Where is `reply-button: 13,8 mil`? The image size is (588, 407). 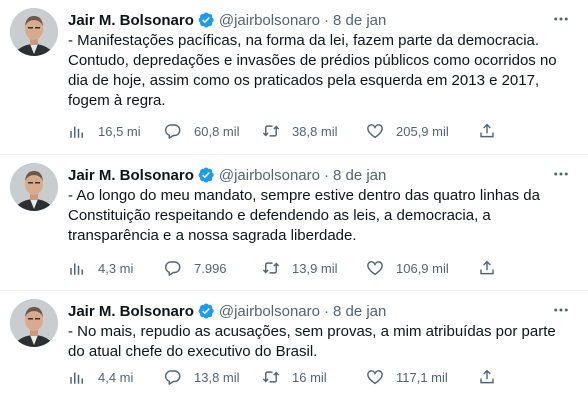
reply-button: 13,8 mil is located at coordinates (202, 377).